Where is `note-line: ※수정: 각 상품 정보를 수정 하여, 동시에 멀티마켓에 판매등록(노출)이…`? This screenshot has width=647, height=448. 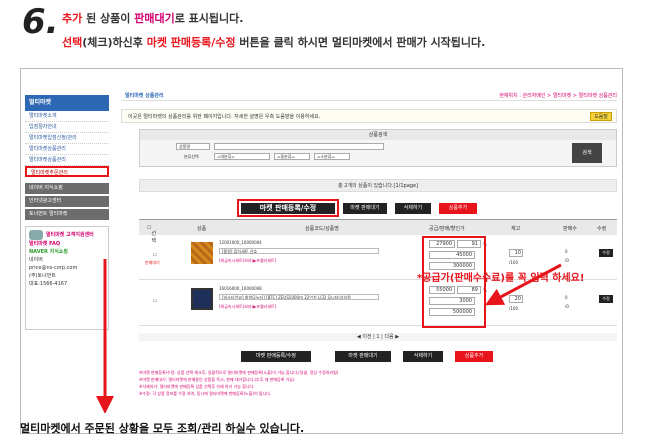
note-line: ※수정: 각 상품 정보를 수정 하여, 동시에 멀티마켓에 판매등록(노출)이… is located at coordinates (205, 393).